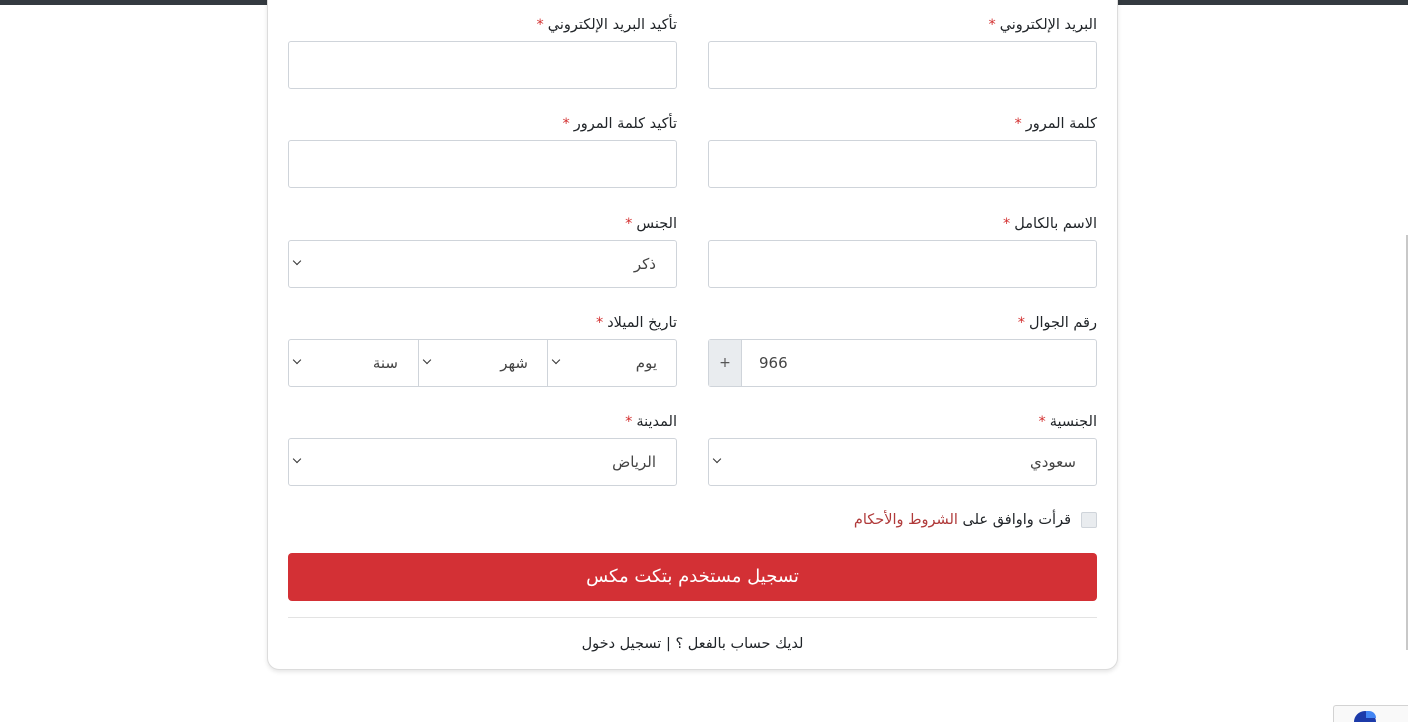 This screenshot has width=1408, height=722. What do you see at coordinates (1365, 716) in the screenshot?
I see `recaptcha-icon` at bounding box center [1365, 716].